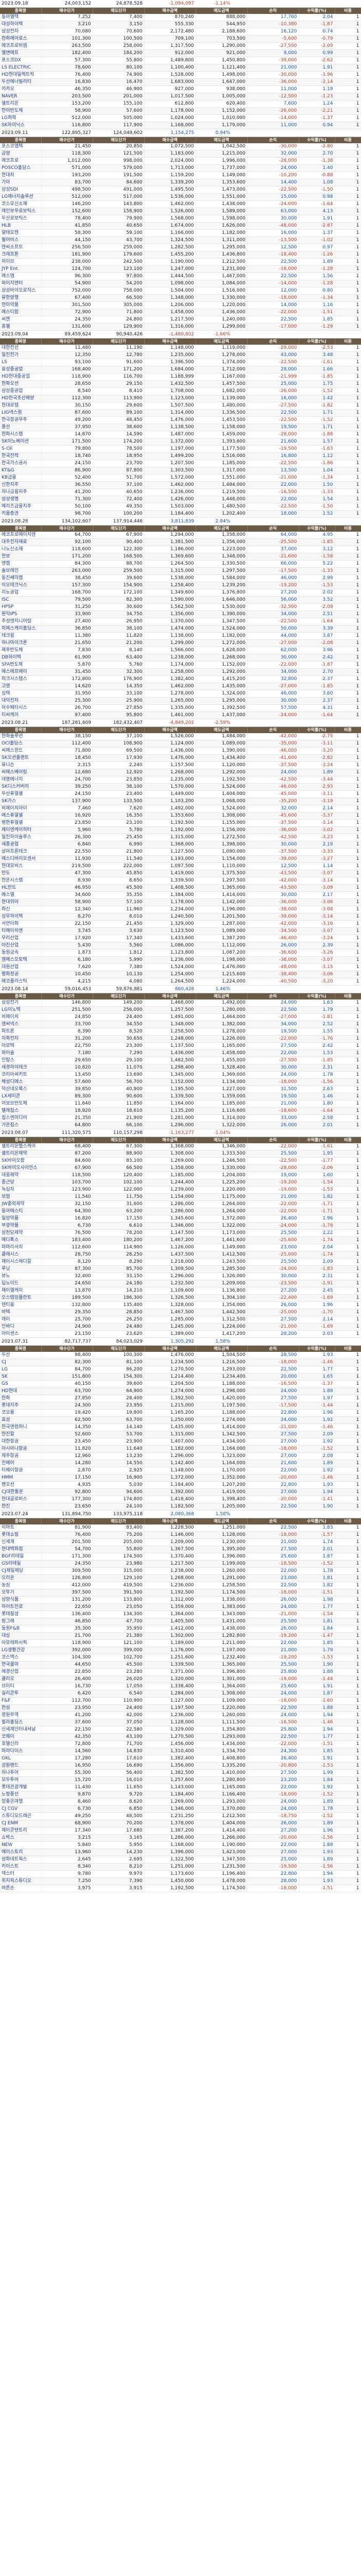 This screenshot has height=2576, width=361. What do you see at coordinates (21, 1542) in the screenshot?
I see `stock-name-link: 신세계` at bounding box center [21, 1542].